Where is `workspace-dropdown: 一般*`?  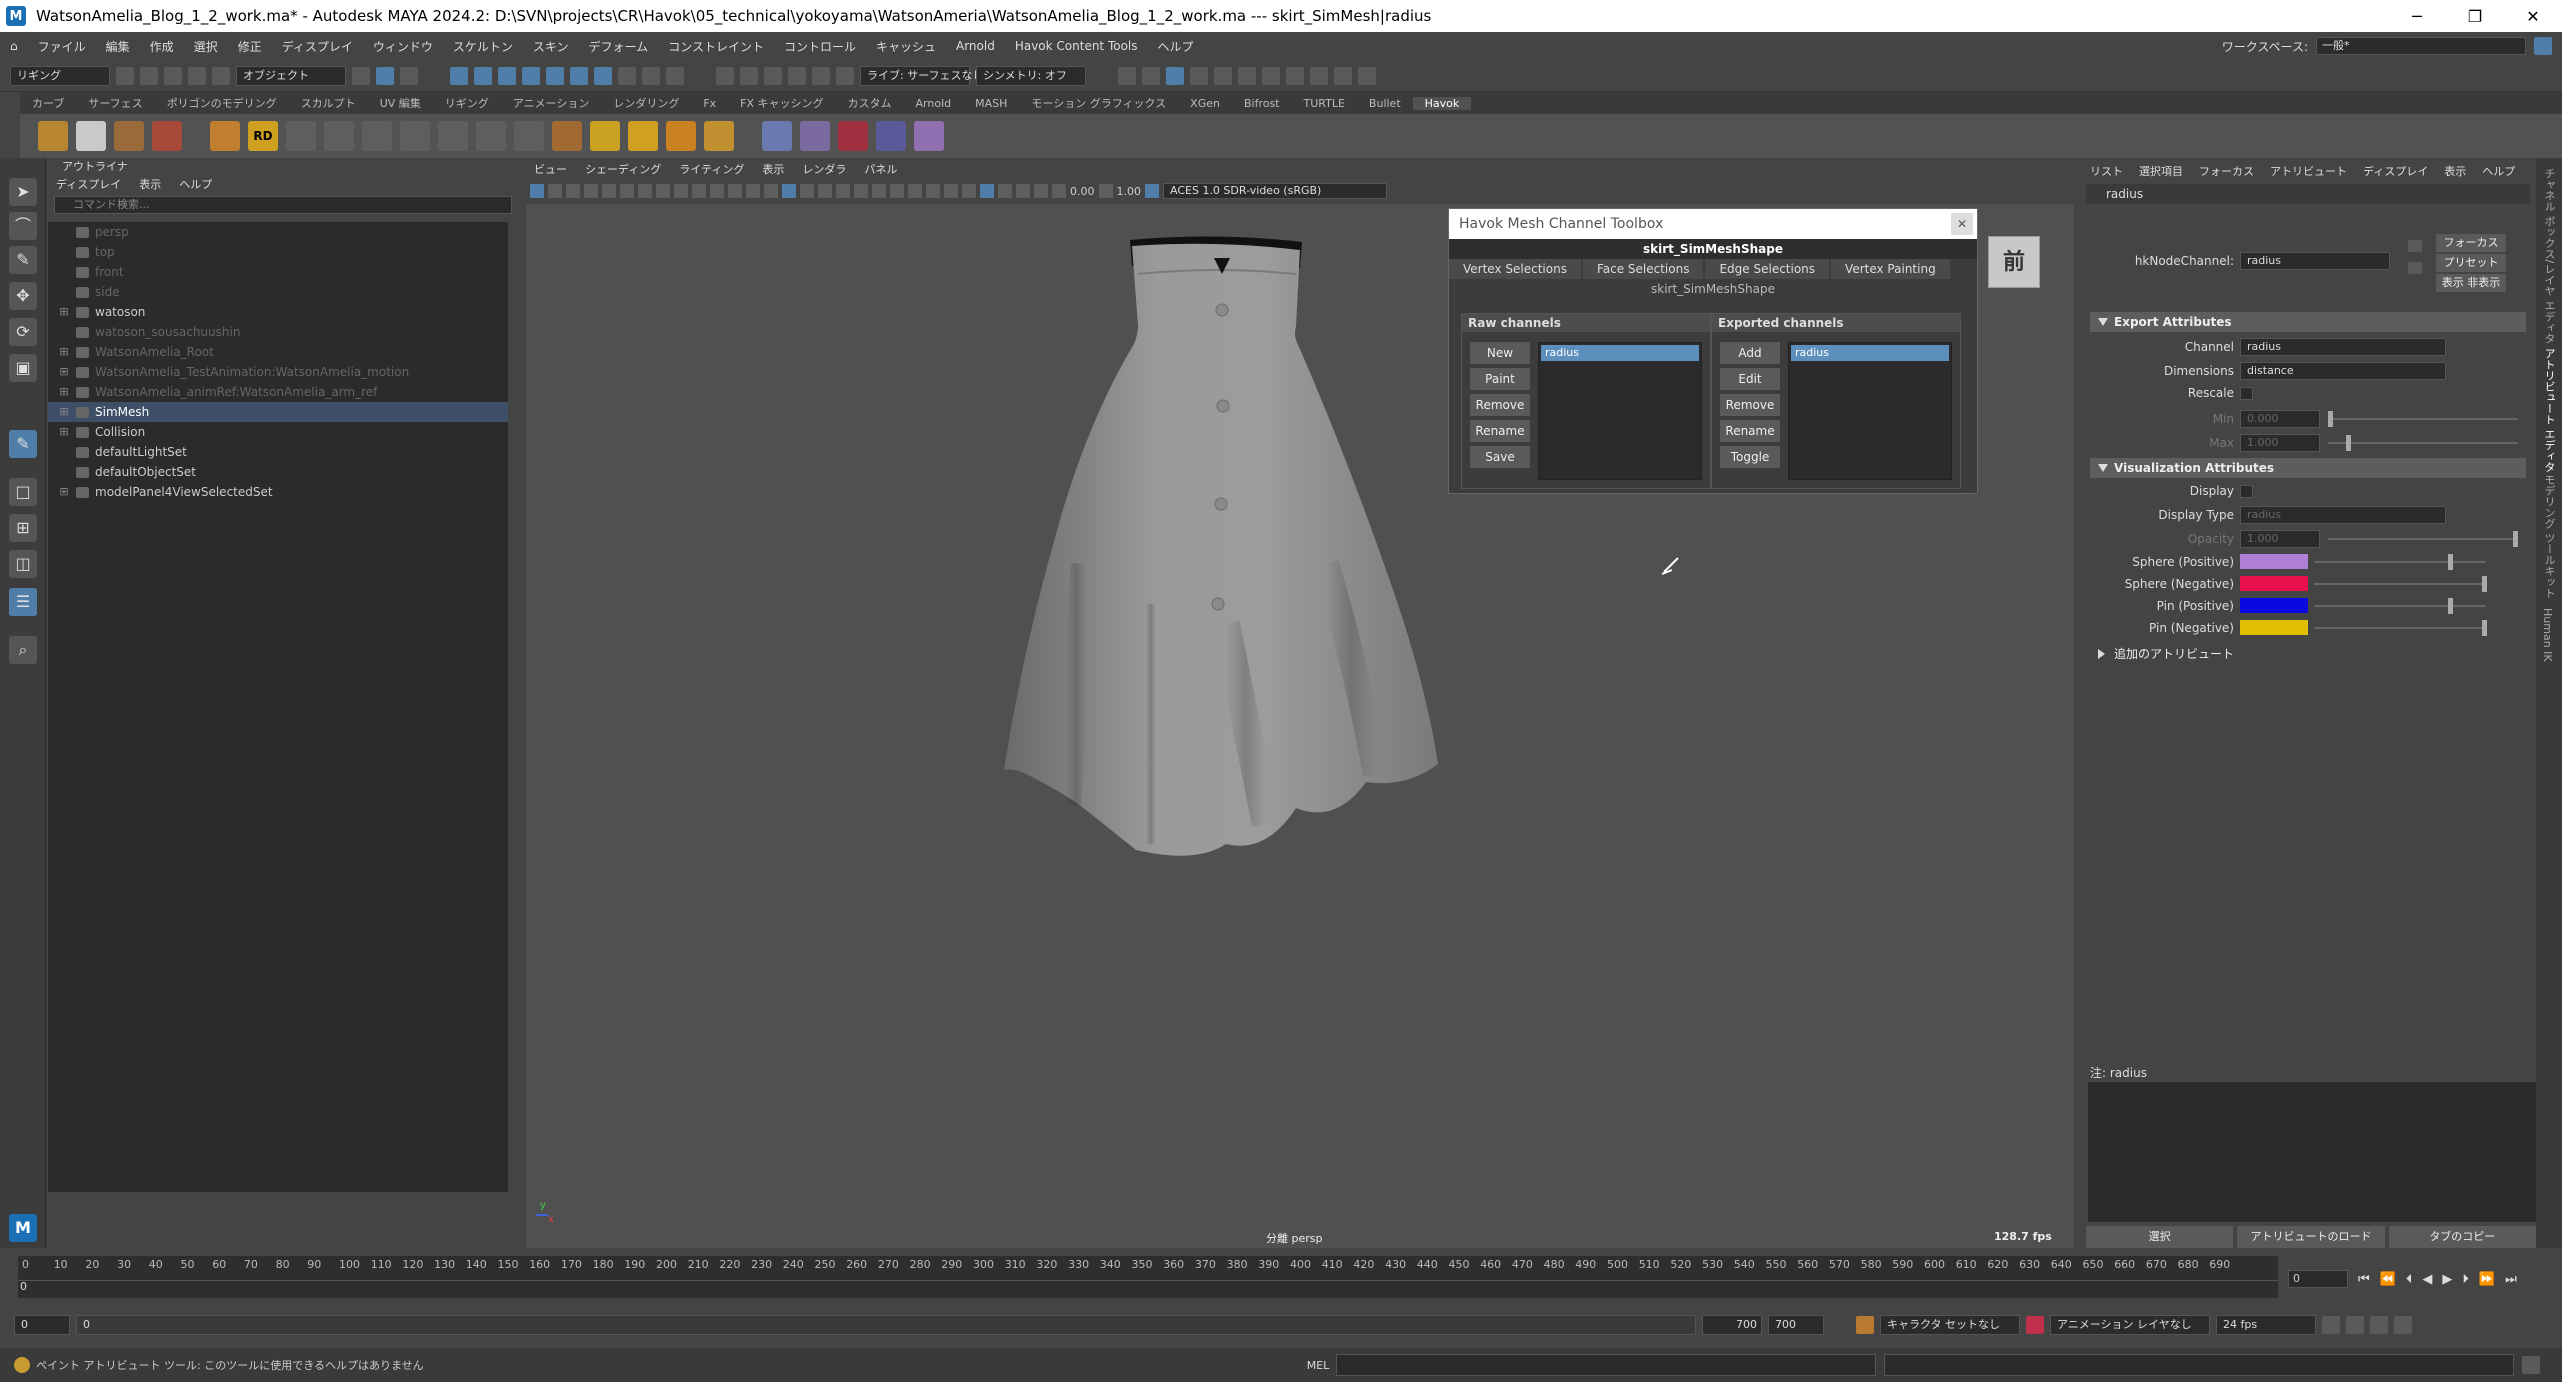 workspace-dropdown: 一般* is located at coordinates (2421, 46).